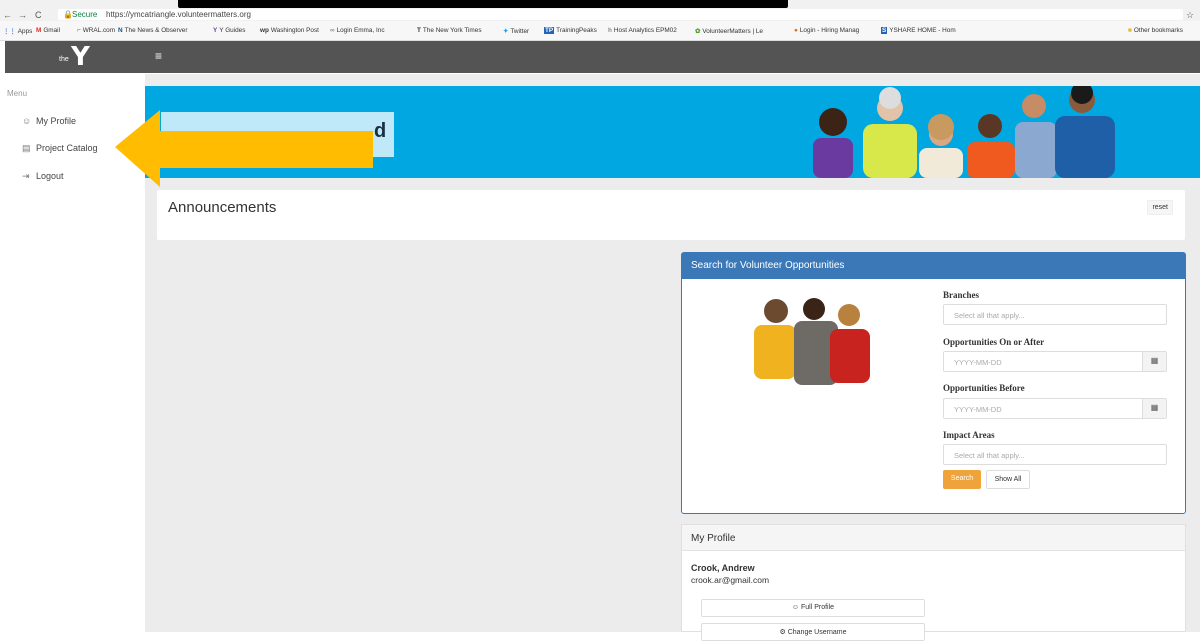 The height and width of the screenshot is (641, 1200). I want to click on host-analytics-icon: h, so click(610, 30).